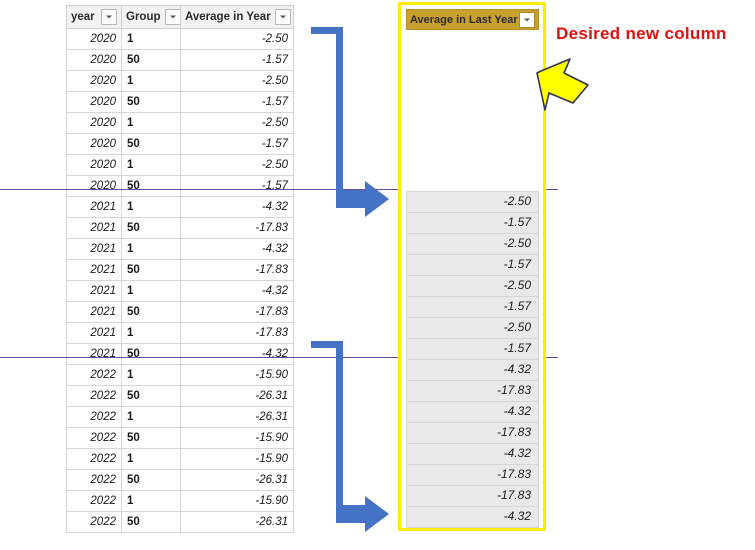 This screenshot has height=550, width=755. I want to click on column-header-average-in-last-year-label: Average in Last Year, so click(464, 19).